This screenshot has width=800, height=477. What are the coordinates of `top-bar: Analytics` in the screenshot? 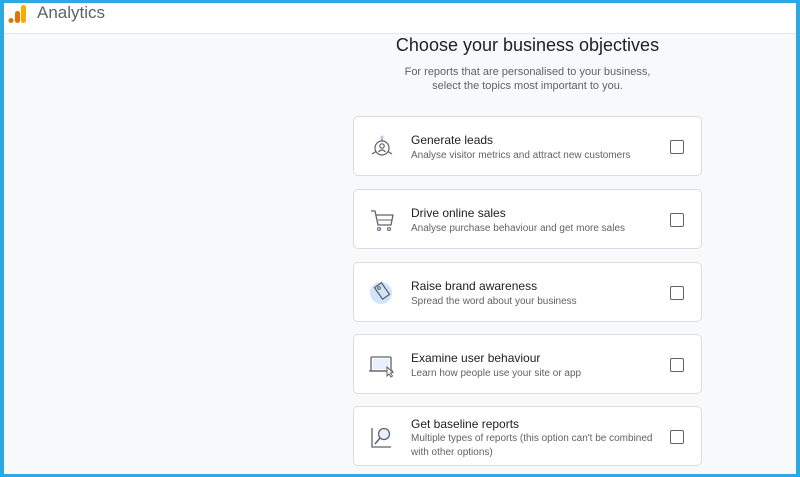 It's located at (400, 18).